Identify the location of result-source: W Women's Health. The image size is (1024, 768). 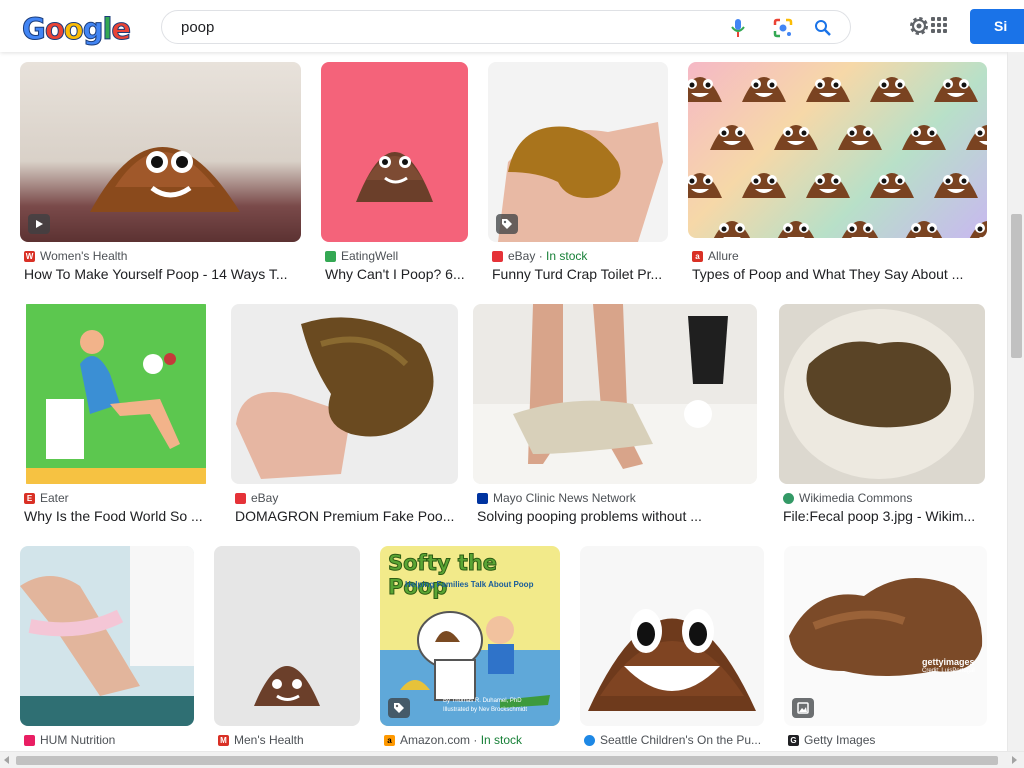
(75, 256).